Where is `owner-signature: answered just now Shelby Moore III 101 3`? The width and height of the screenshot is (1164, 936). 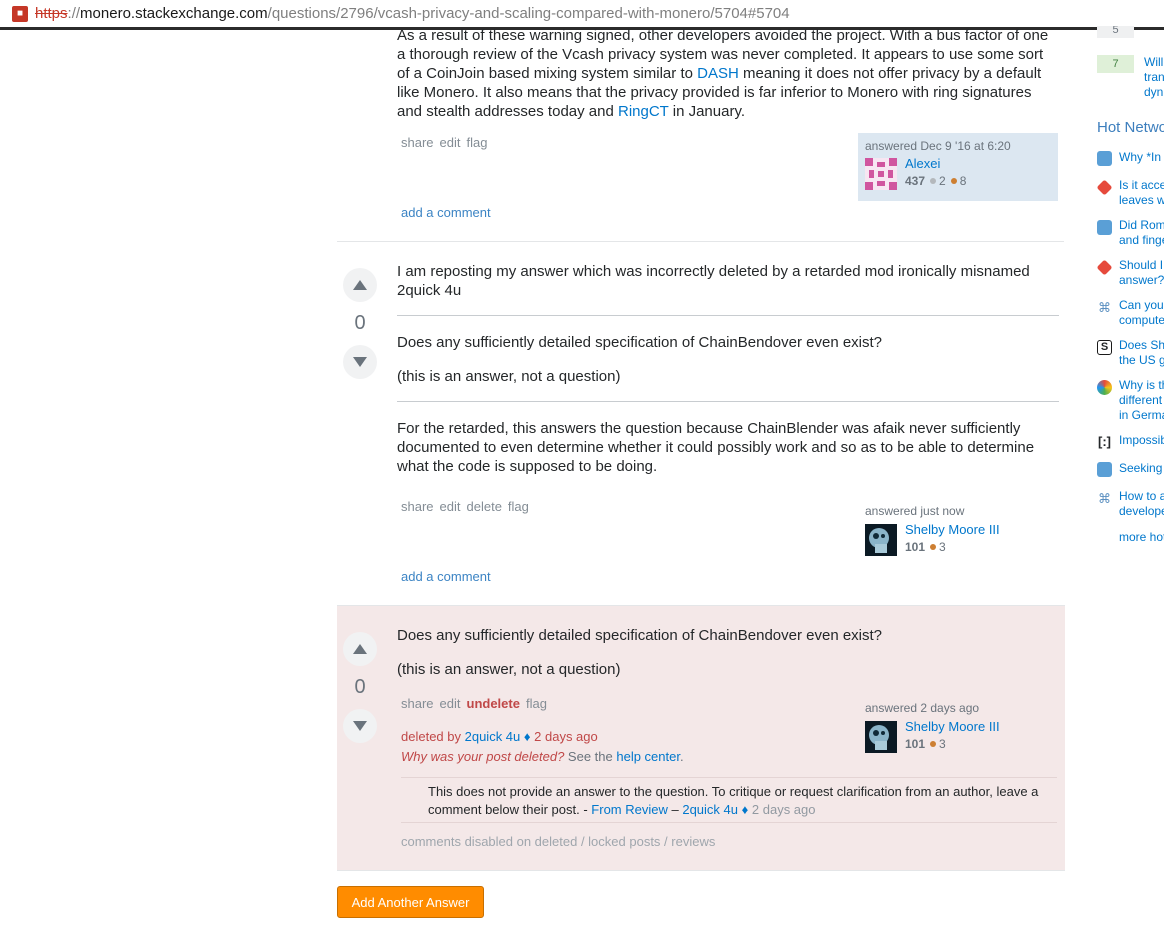
owner-signature: answered just now Shelby Moore III 101 3 is located at coordinates (962, 530).